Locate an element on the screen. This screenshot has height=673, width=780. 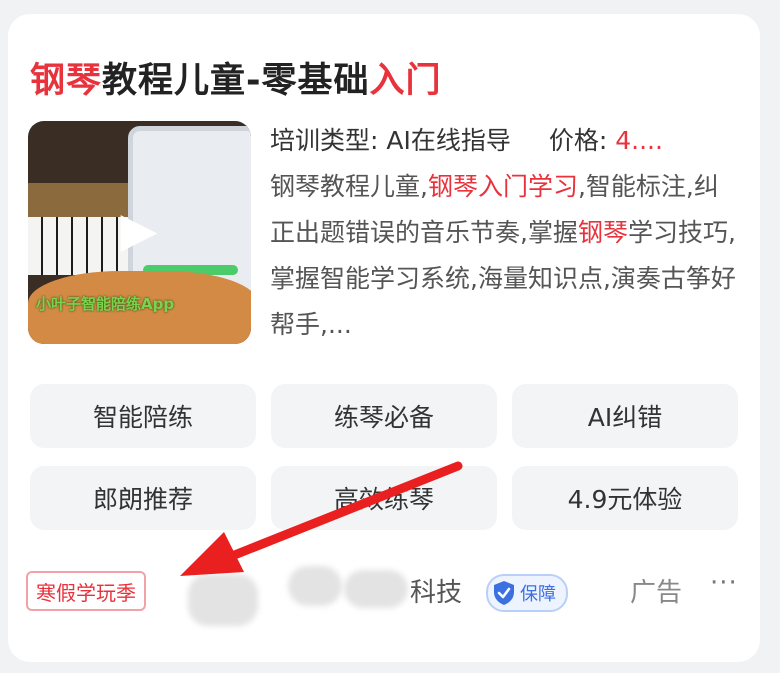
price-label: 价格: is located at coordinates (582, 140).